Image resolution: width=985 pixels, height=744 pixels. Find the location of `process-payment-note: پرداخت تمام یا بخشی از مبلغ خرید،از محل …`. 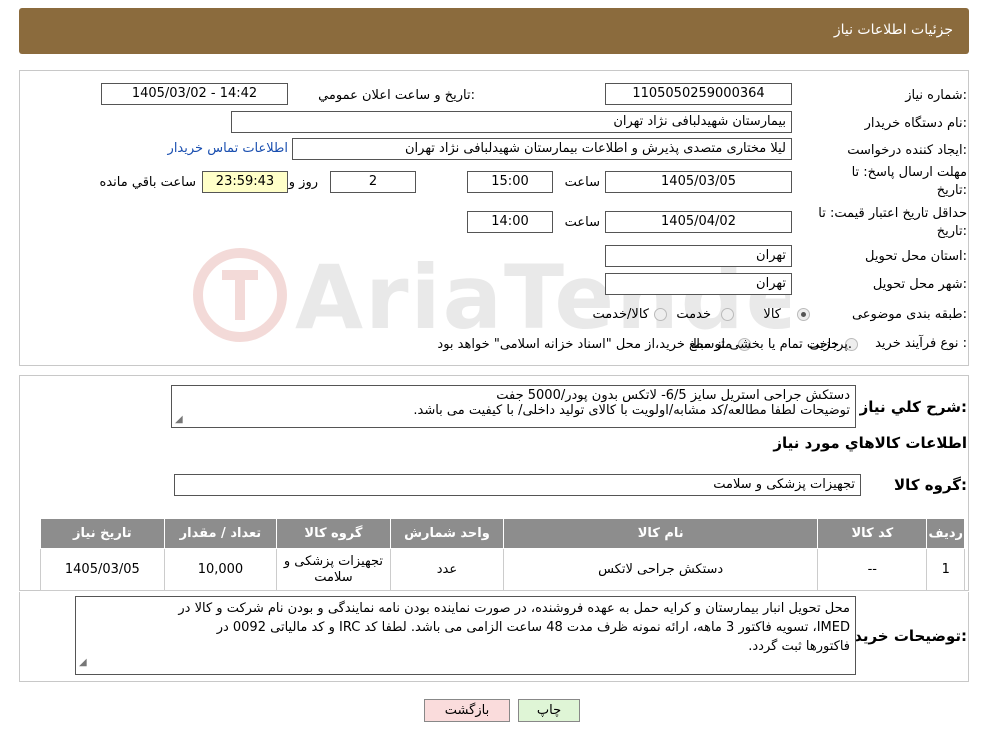

process-payment-note: پرداخت تمام یا بخشی از مبلغ خرید،از محل … is located at coordinates (644, 344).